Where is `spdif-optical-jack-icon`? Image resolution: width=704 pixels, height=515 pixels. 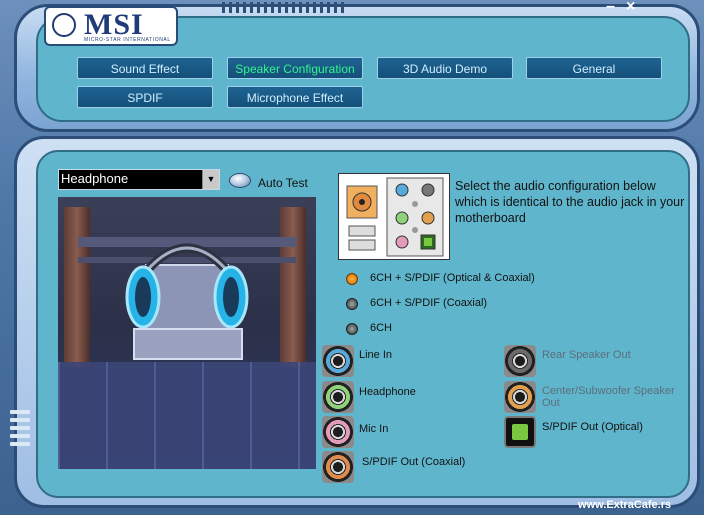
spdif-optical-jack-icon is located at coordinates (520, 432).